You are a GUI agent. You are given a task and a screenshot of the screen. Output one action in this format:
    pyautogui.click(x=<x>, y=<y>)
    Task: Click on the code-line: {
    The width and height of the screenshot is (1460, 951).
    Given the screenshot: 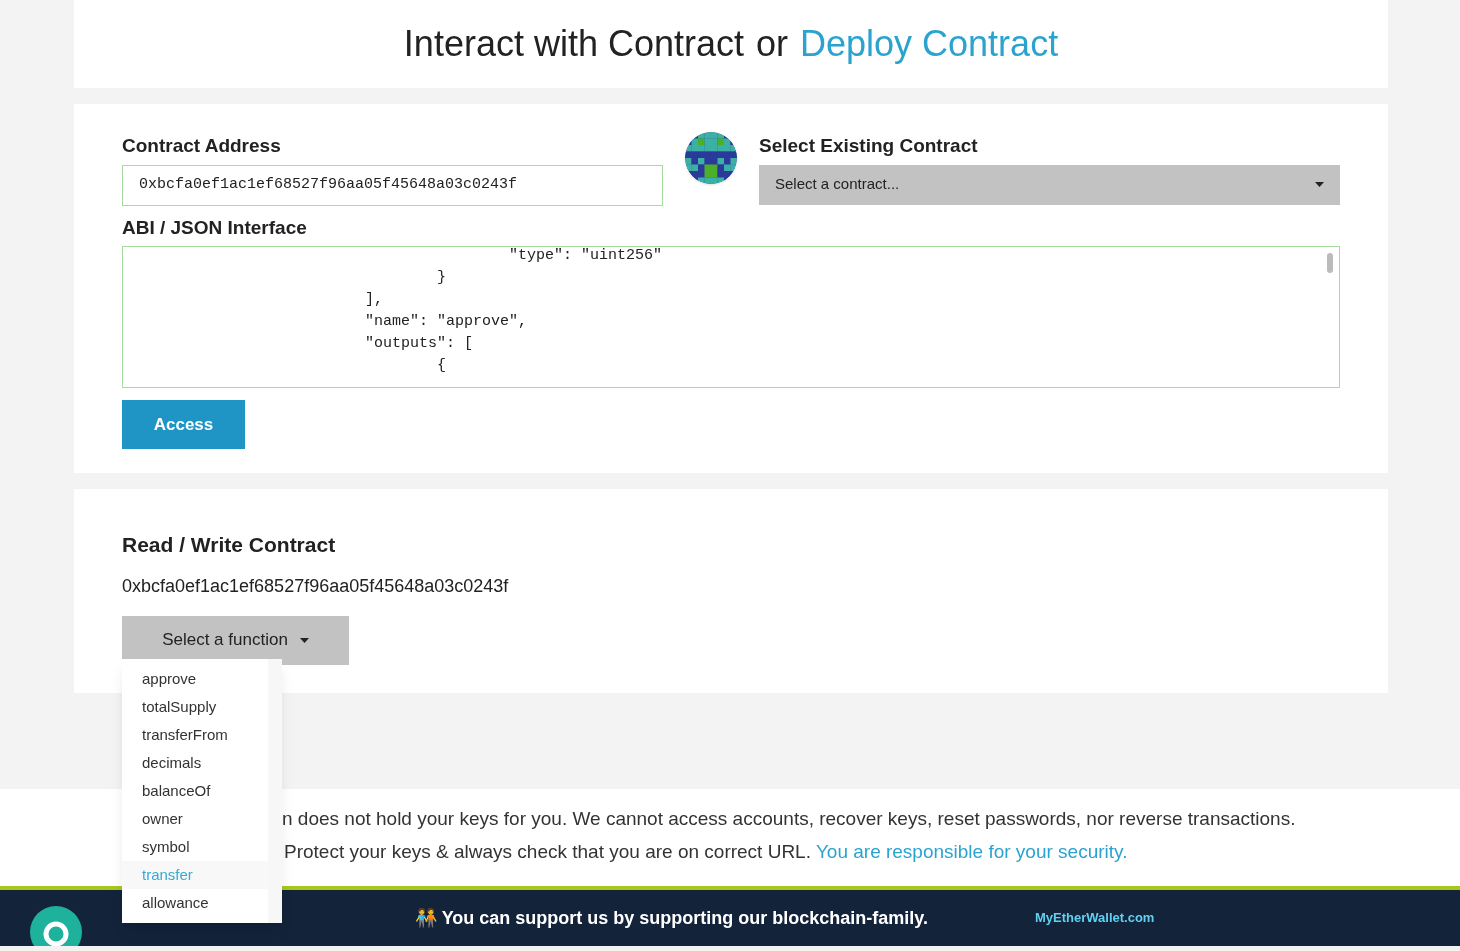 What is the action you would take?
    pyautogui.click(x=441, y=366)
    